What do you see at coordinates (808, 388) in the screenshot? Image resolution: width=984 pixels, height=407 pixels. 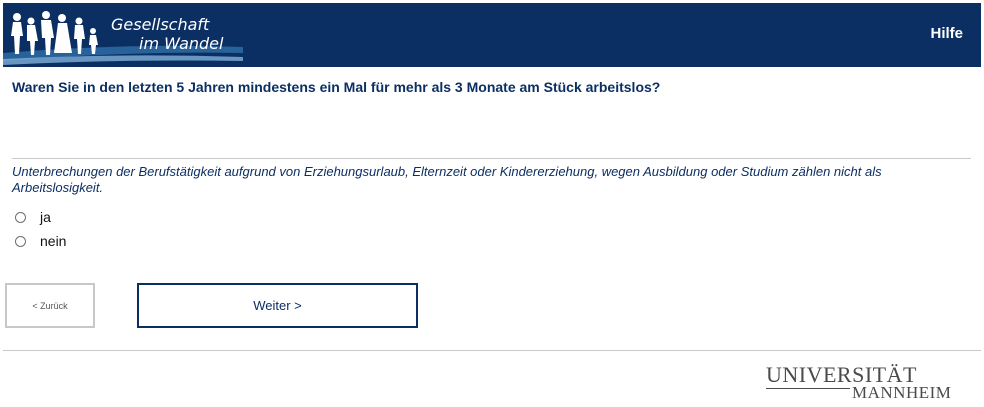 I see `logo-underline` at bounding box center [808, 388].